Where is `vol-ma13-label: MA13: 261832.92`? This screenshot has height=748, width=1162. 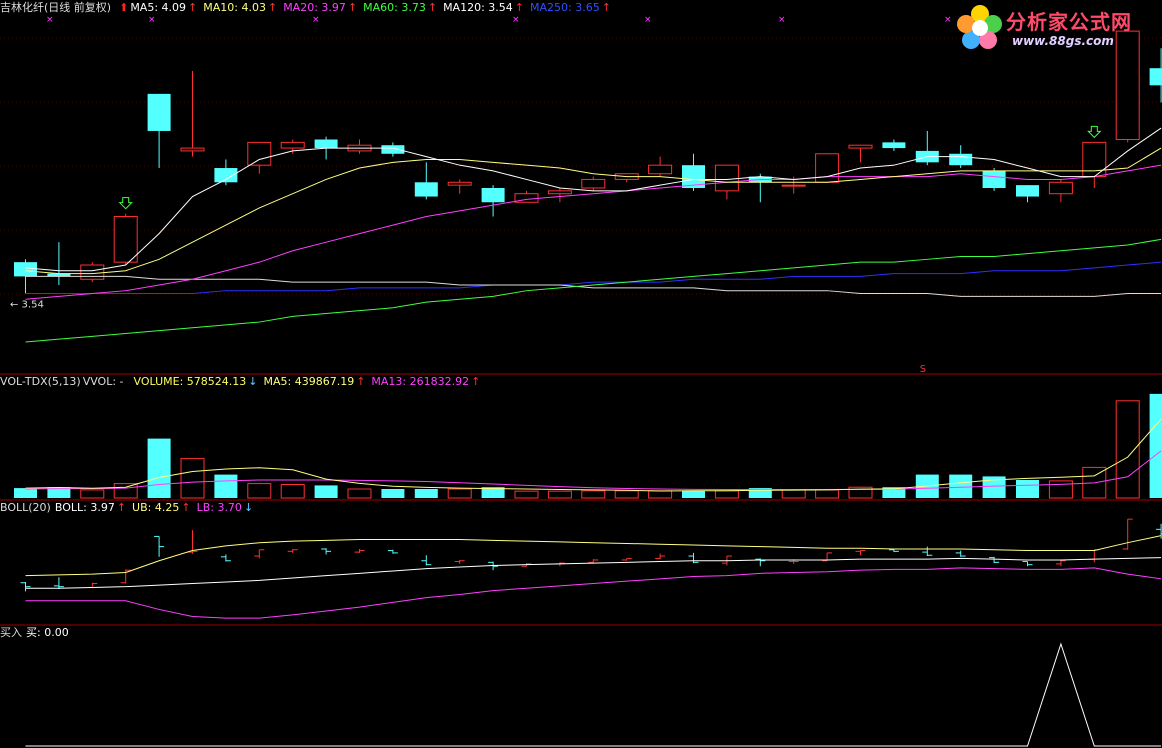 vol-ma13-label: MA13: 261832.92 is located at coordinates (420, 381).